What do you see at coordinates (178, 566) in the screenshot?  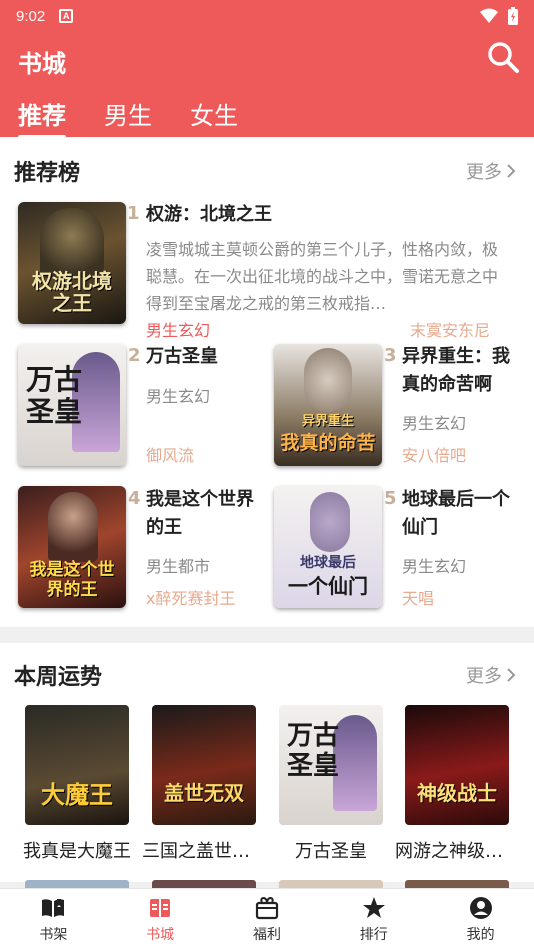 I see `book-category: 男生都市` at bounding box center [178, 566].